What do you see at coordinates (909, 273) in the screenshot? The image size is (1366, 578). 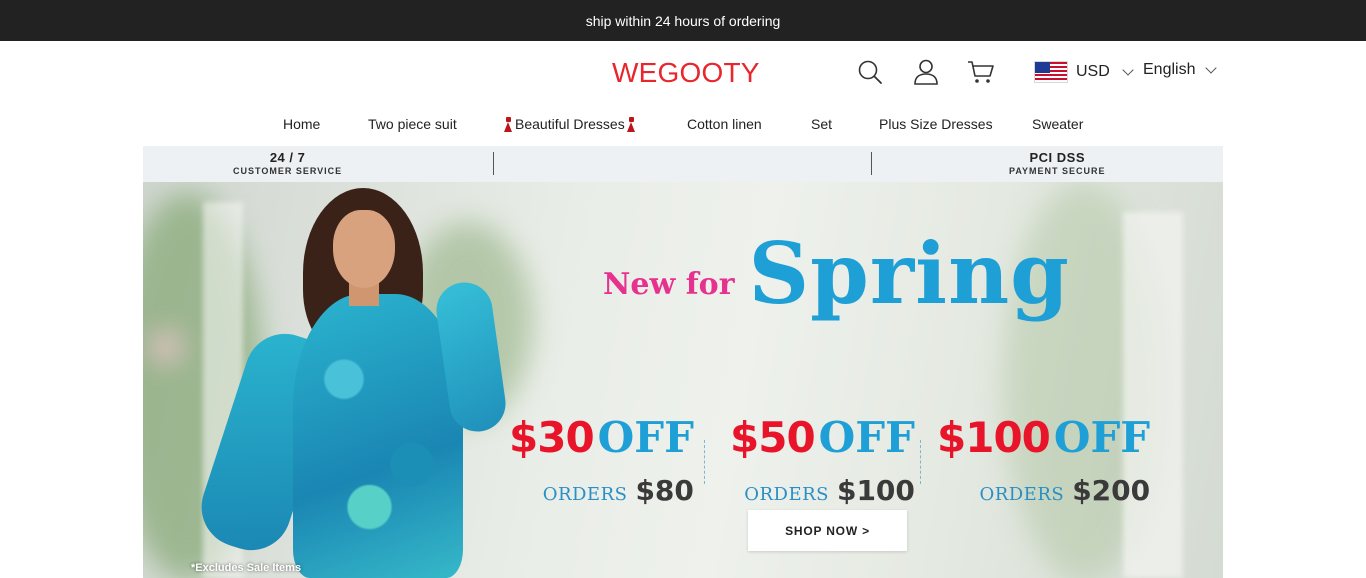 I see `headline-big: Spring` at bounding box center [909, 273].